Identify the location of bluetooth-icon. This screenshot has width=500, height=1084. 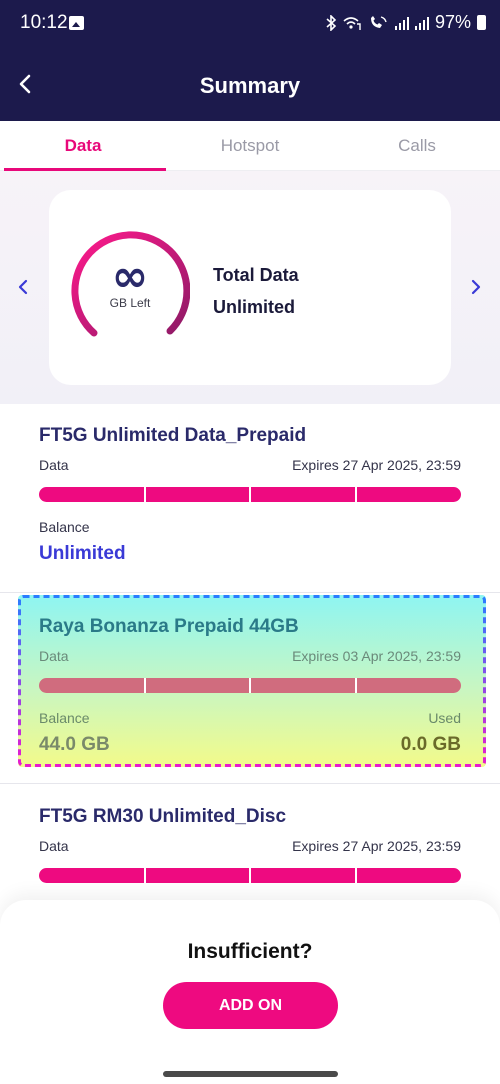
(331, 22).